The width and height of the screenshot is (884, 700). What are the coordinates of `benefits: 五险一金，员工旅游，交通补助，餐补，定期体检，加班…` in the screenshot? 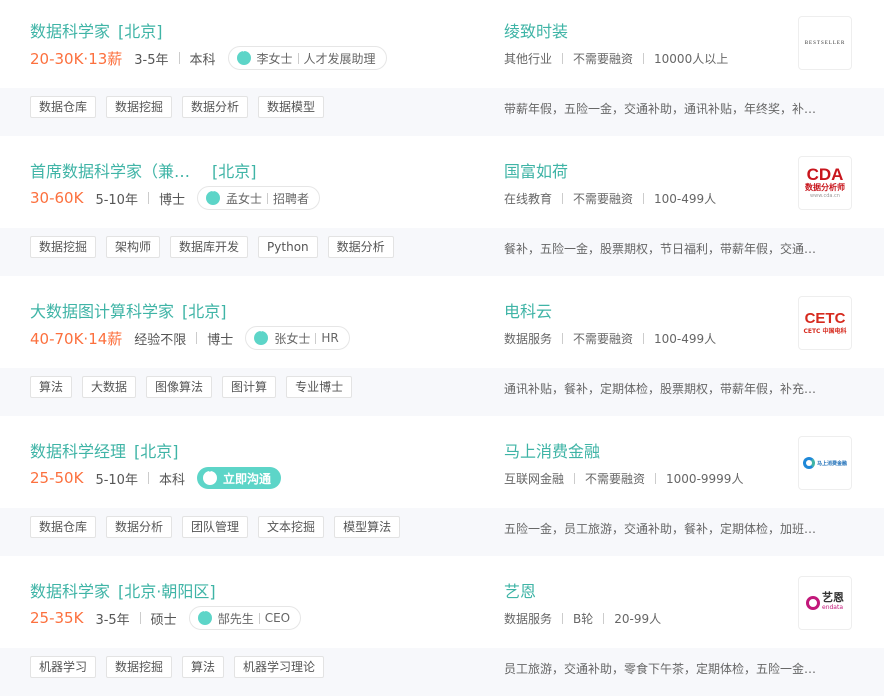 It's located at (660, 529).